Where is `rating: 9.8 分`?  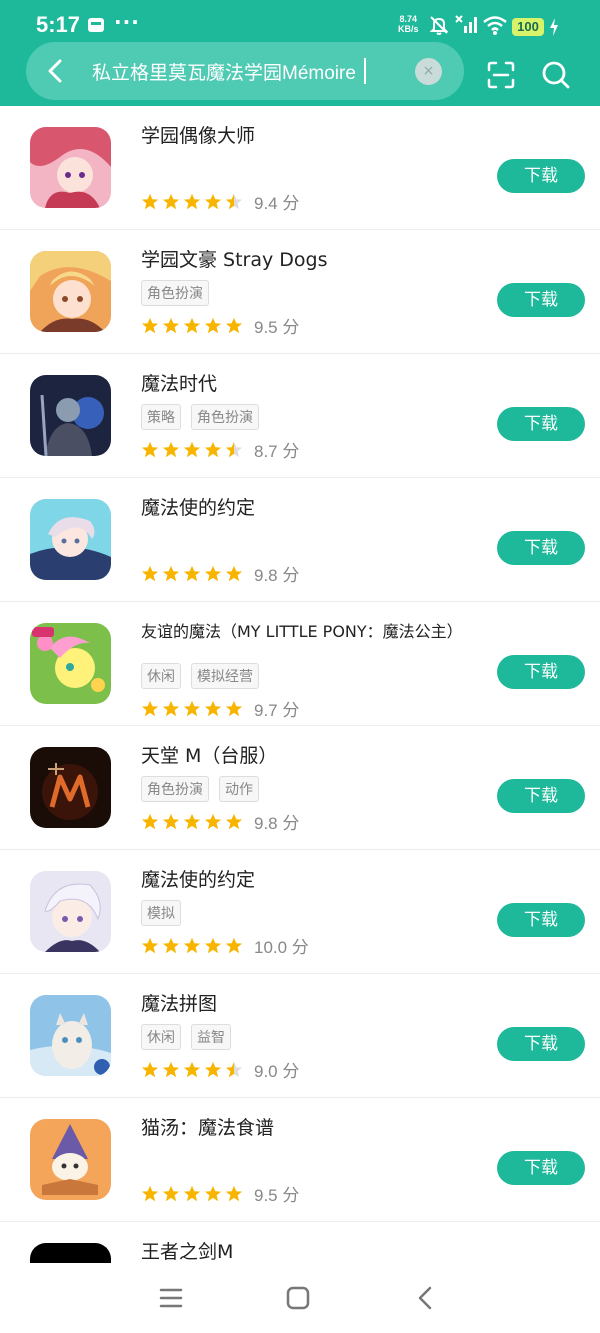 rating: 9.8 分 is located at coordinates (220, 821).